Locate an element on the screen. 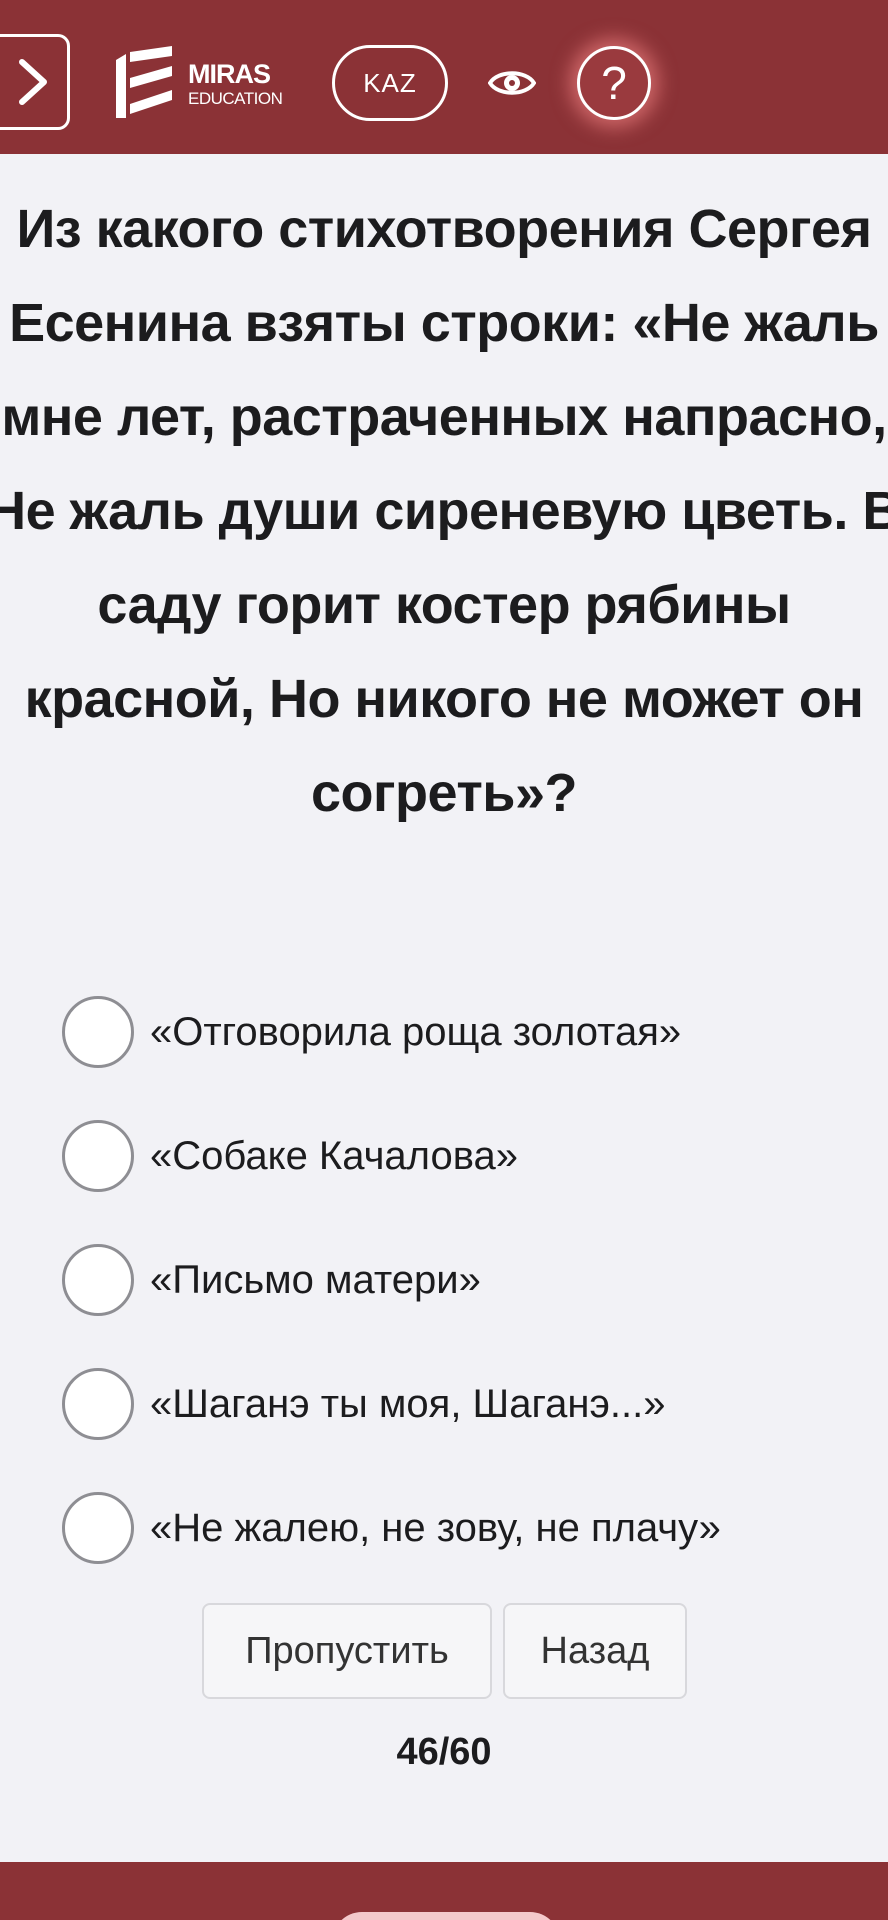 The width and height of the screenshot is (888, 1920). language-button: KAZ is located at coordinates (390, 83).